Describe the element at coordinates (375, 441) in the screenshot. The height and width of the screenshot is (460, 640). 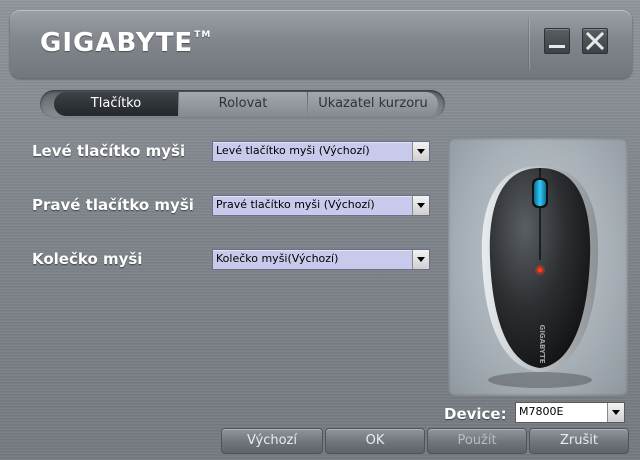
I see `ok-button: OK` at that location.